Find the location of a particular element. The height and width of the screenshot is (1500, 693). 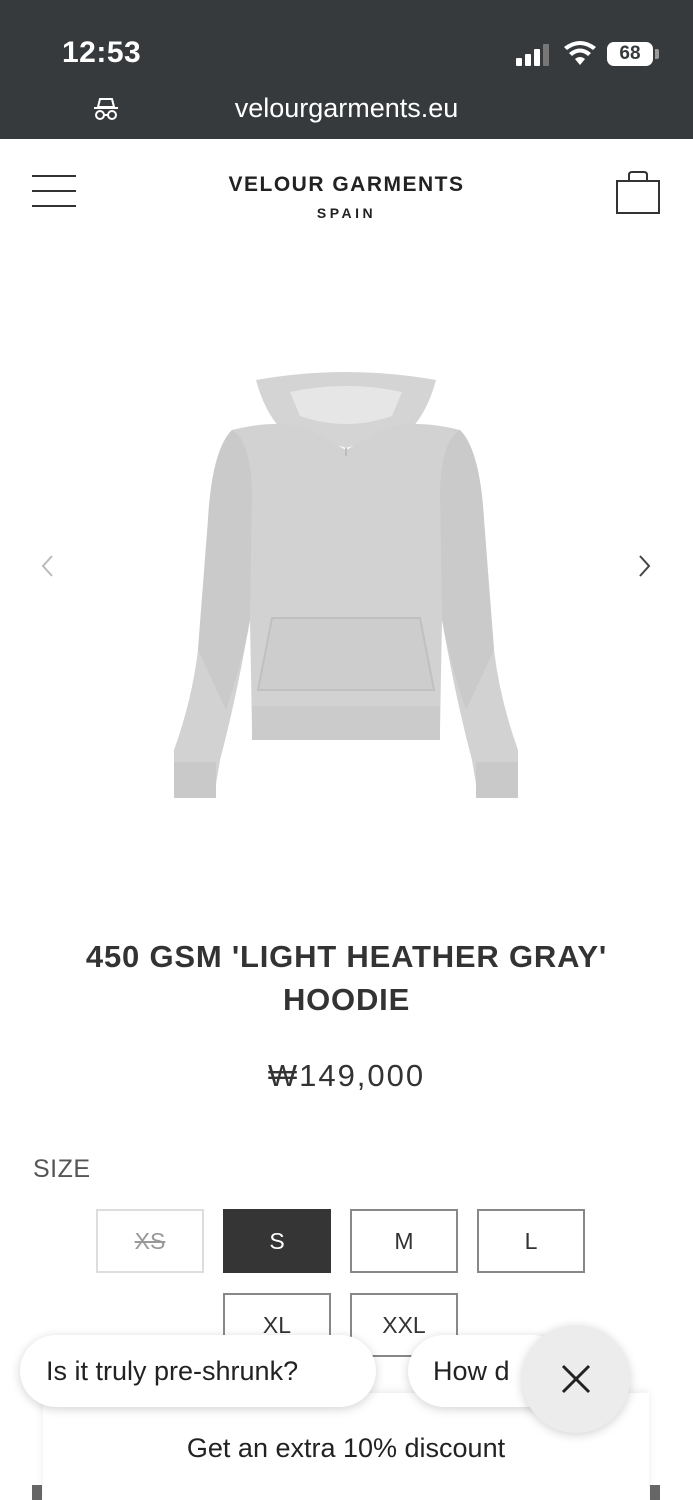

size-label: SIZE is located at coordinates (62, 1169).